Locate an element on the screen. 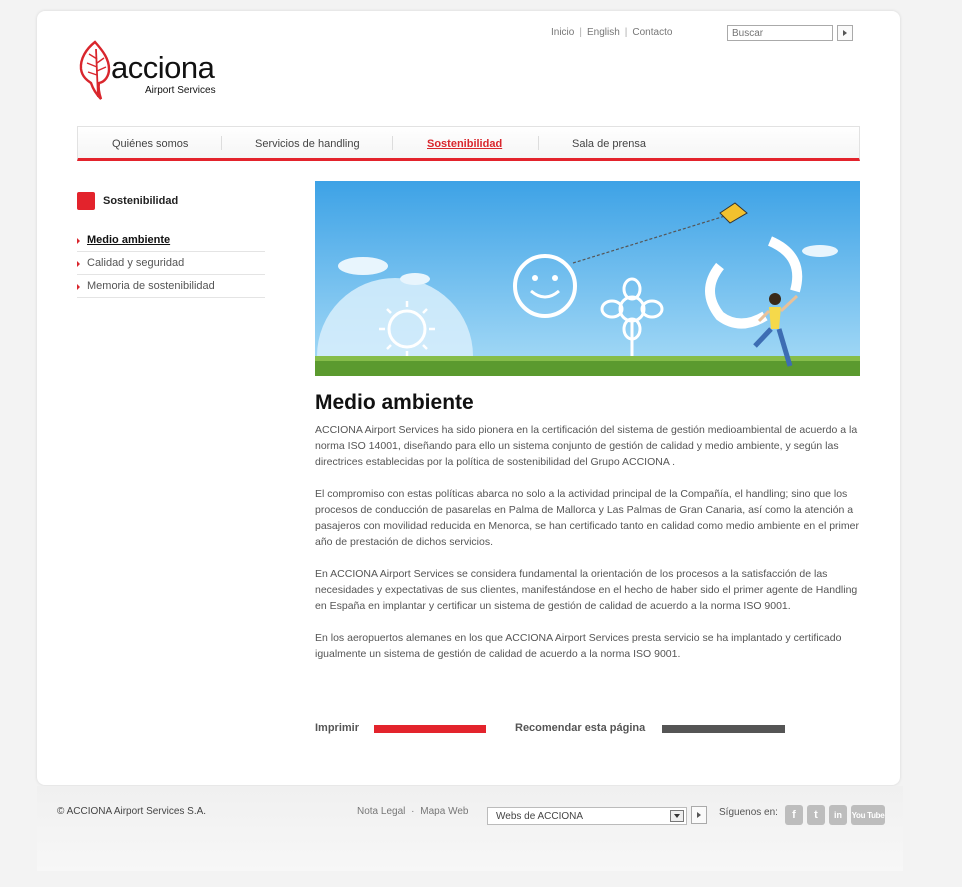  print-button: Imprimir is located at coordinates (337, 728).